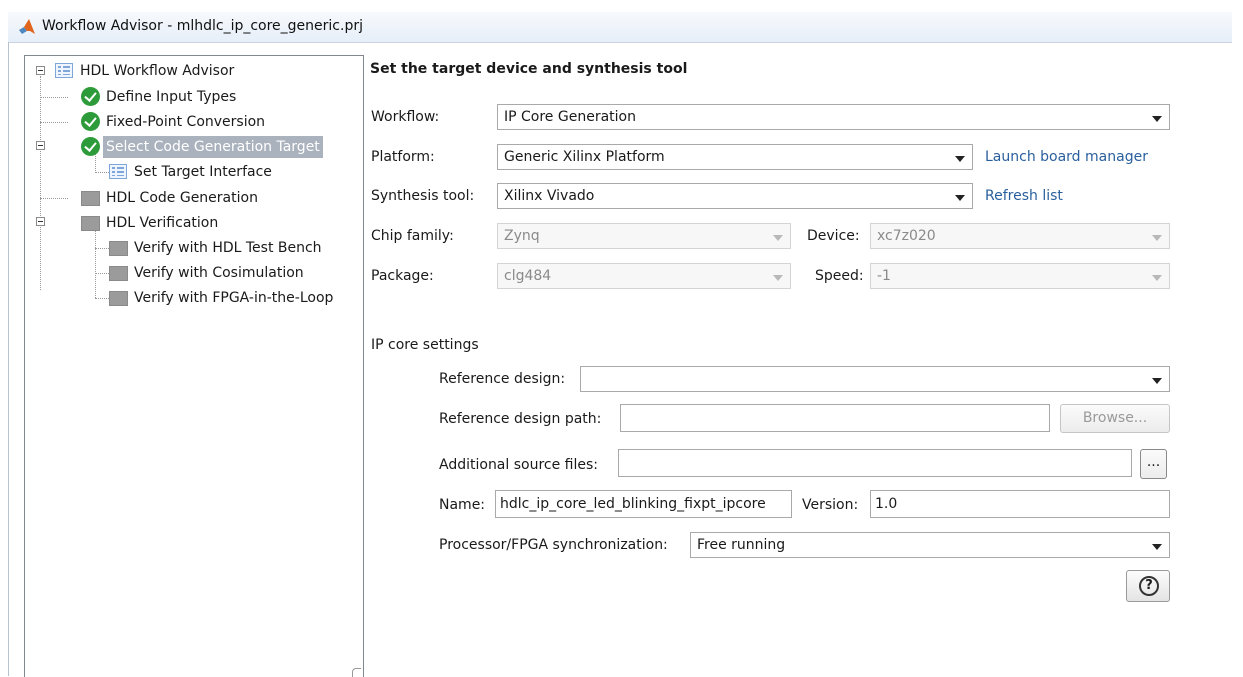 This screenshot has width=1243, height=677. Describe the element at coordinates (1066, 157) in the screenshot. I see `launch-board-manager-link: Launch board manager` at that location.